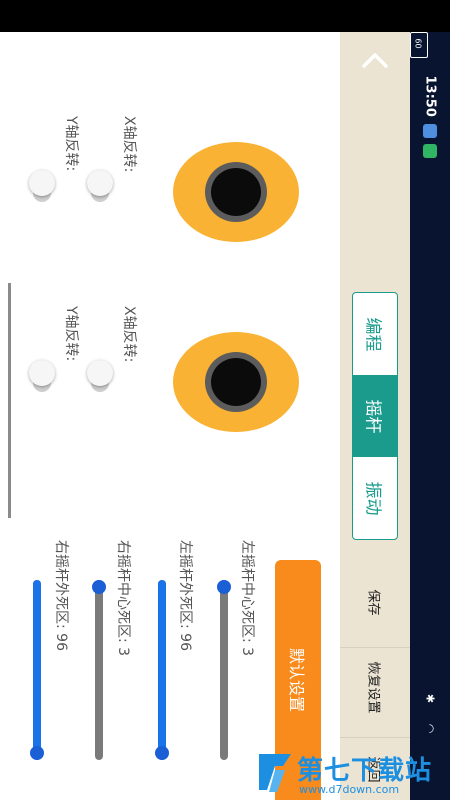 This screenshot has width=450, height=800. I want to click on left-x-invert-toggle, so click(100, 186).